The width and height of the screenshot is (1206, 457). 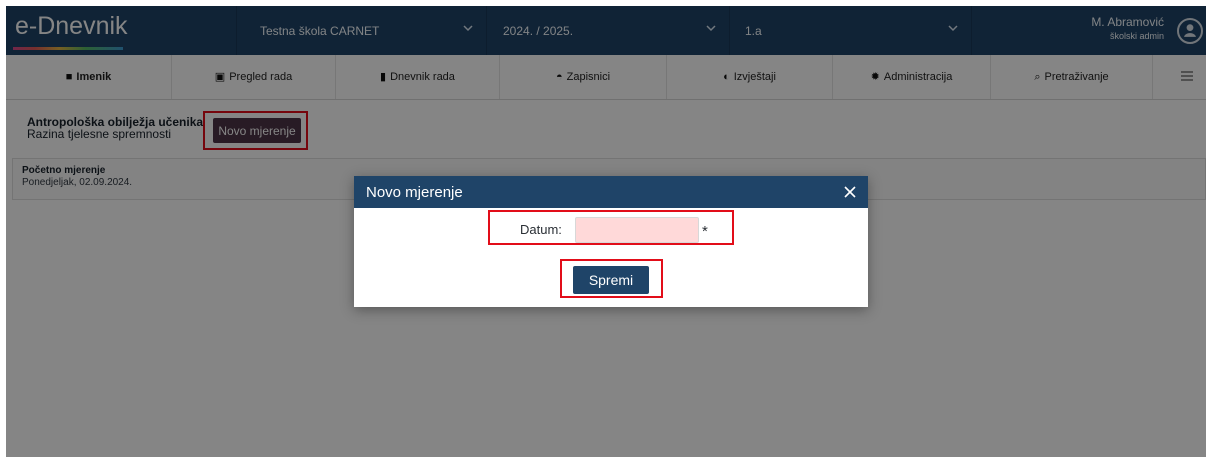 I want to click on new-measurement-modal: Novo mjerenje Datum: * Spremi, so click(x=611, y=241).